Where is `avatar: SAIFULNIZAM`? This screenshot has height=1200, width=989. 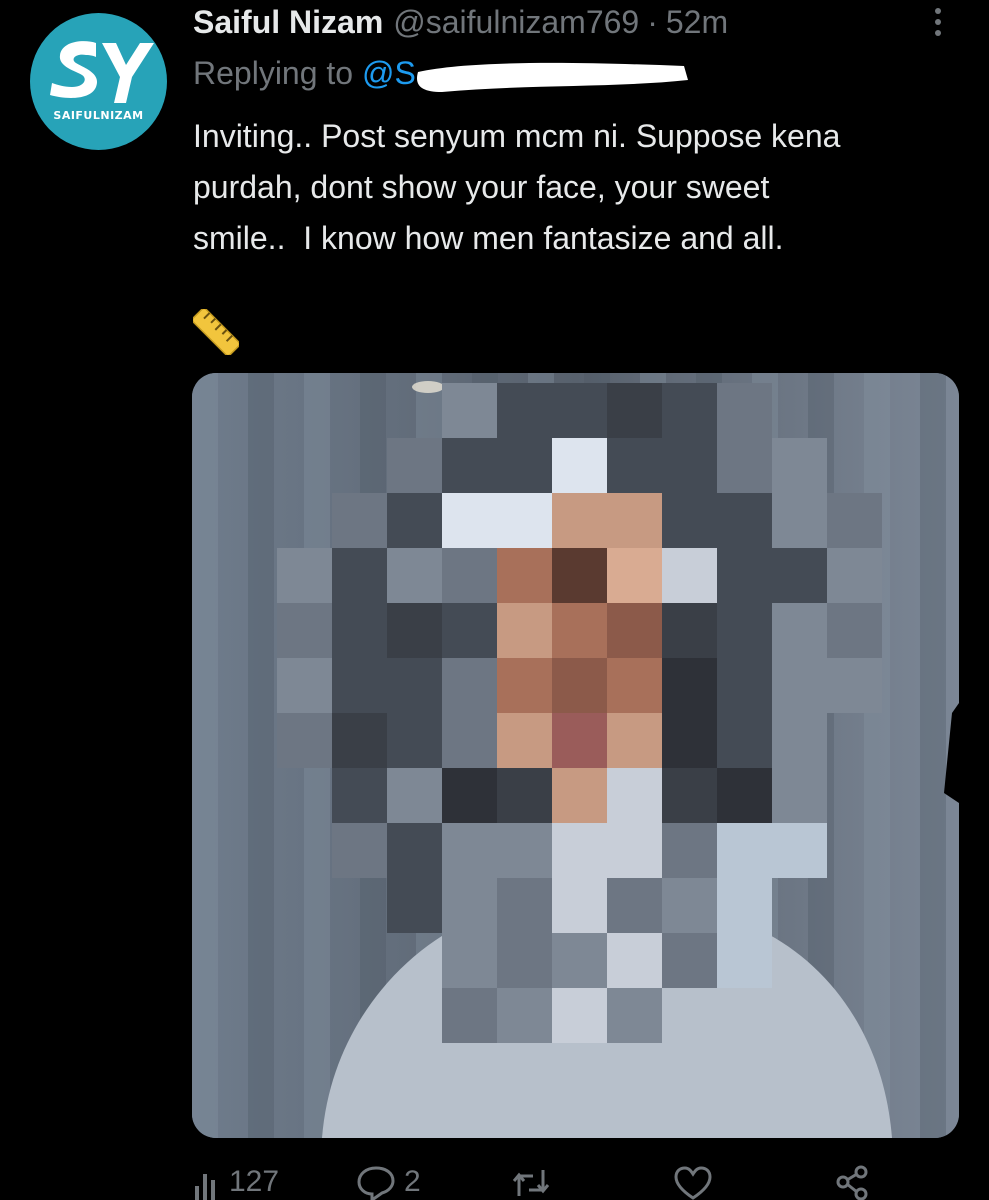
avatar: SAIFULNIZAM is located at coordinates (98, 81).